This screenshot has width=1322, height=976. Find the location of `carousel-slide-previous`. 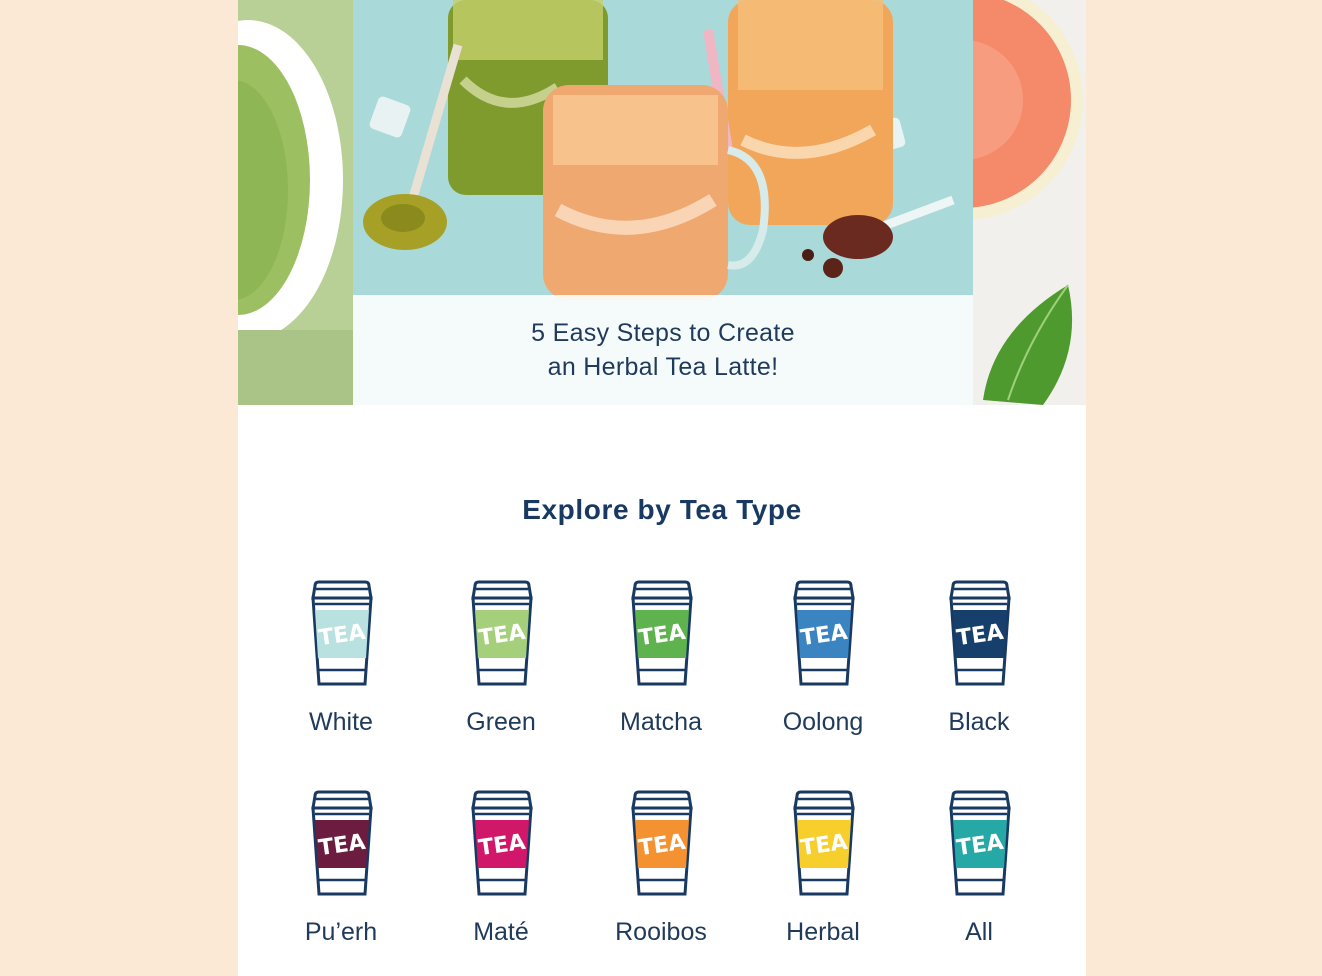

carousel-slide-previous is located at coordinates (295, 202).